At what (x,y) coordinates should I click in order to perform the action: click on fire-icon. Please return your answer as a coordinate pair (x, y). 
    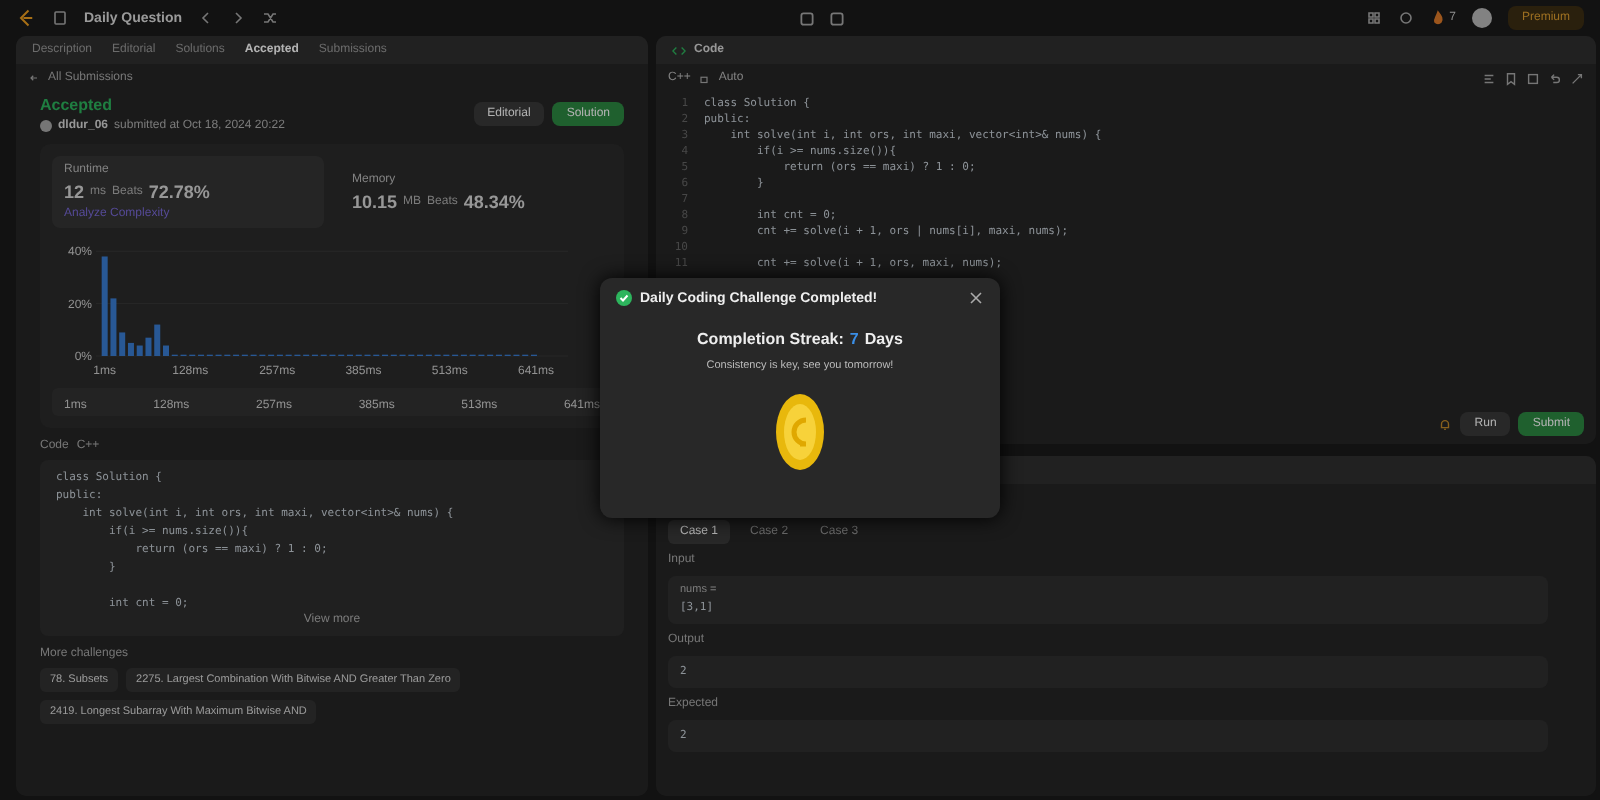
    Looking at the image, I should click on (1437, 18).